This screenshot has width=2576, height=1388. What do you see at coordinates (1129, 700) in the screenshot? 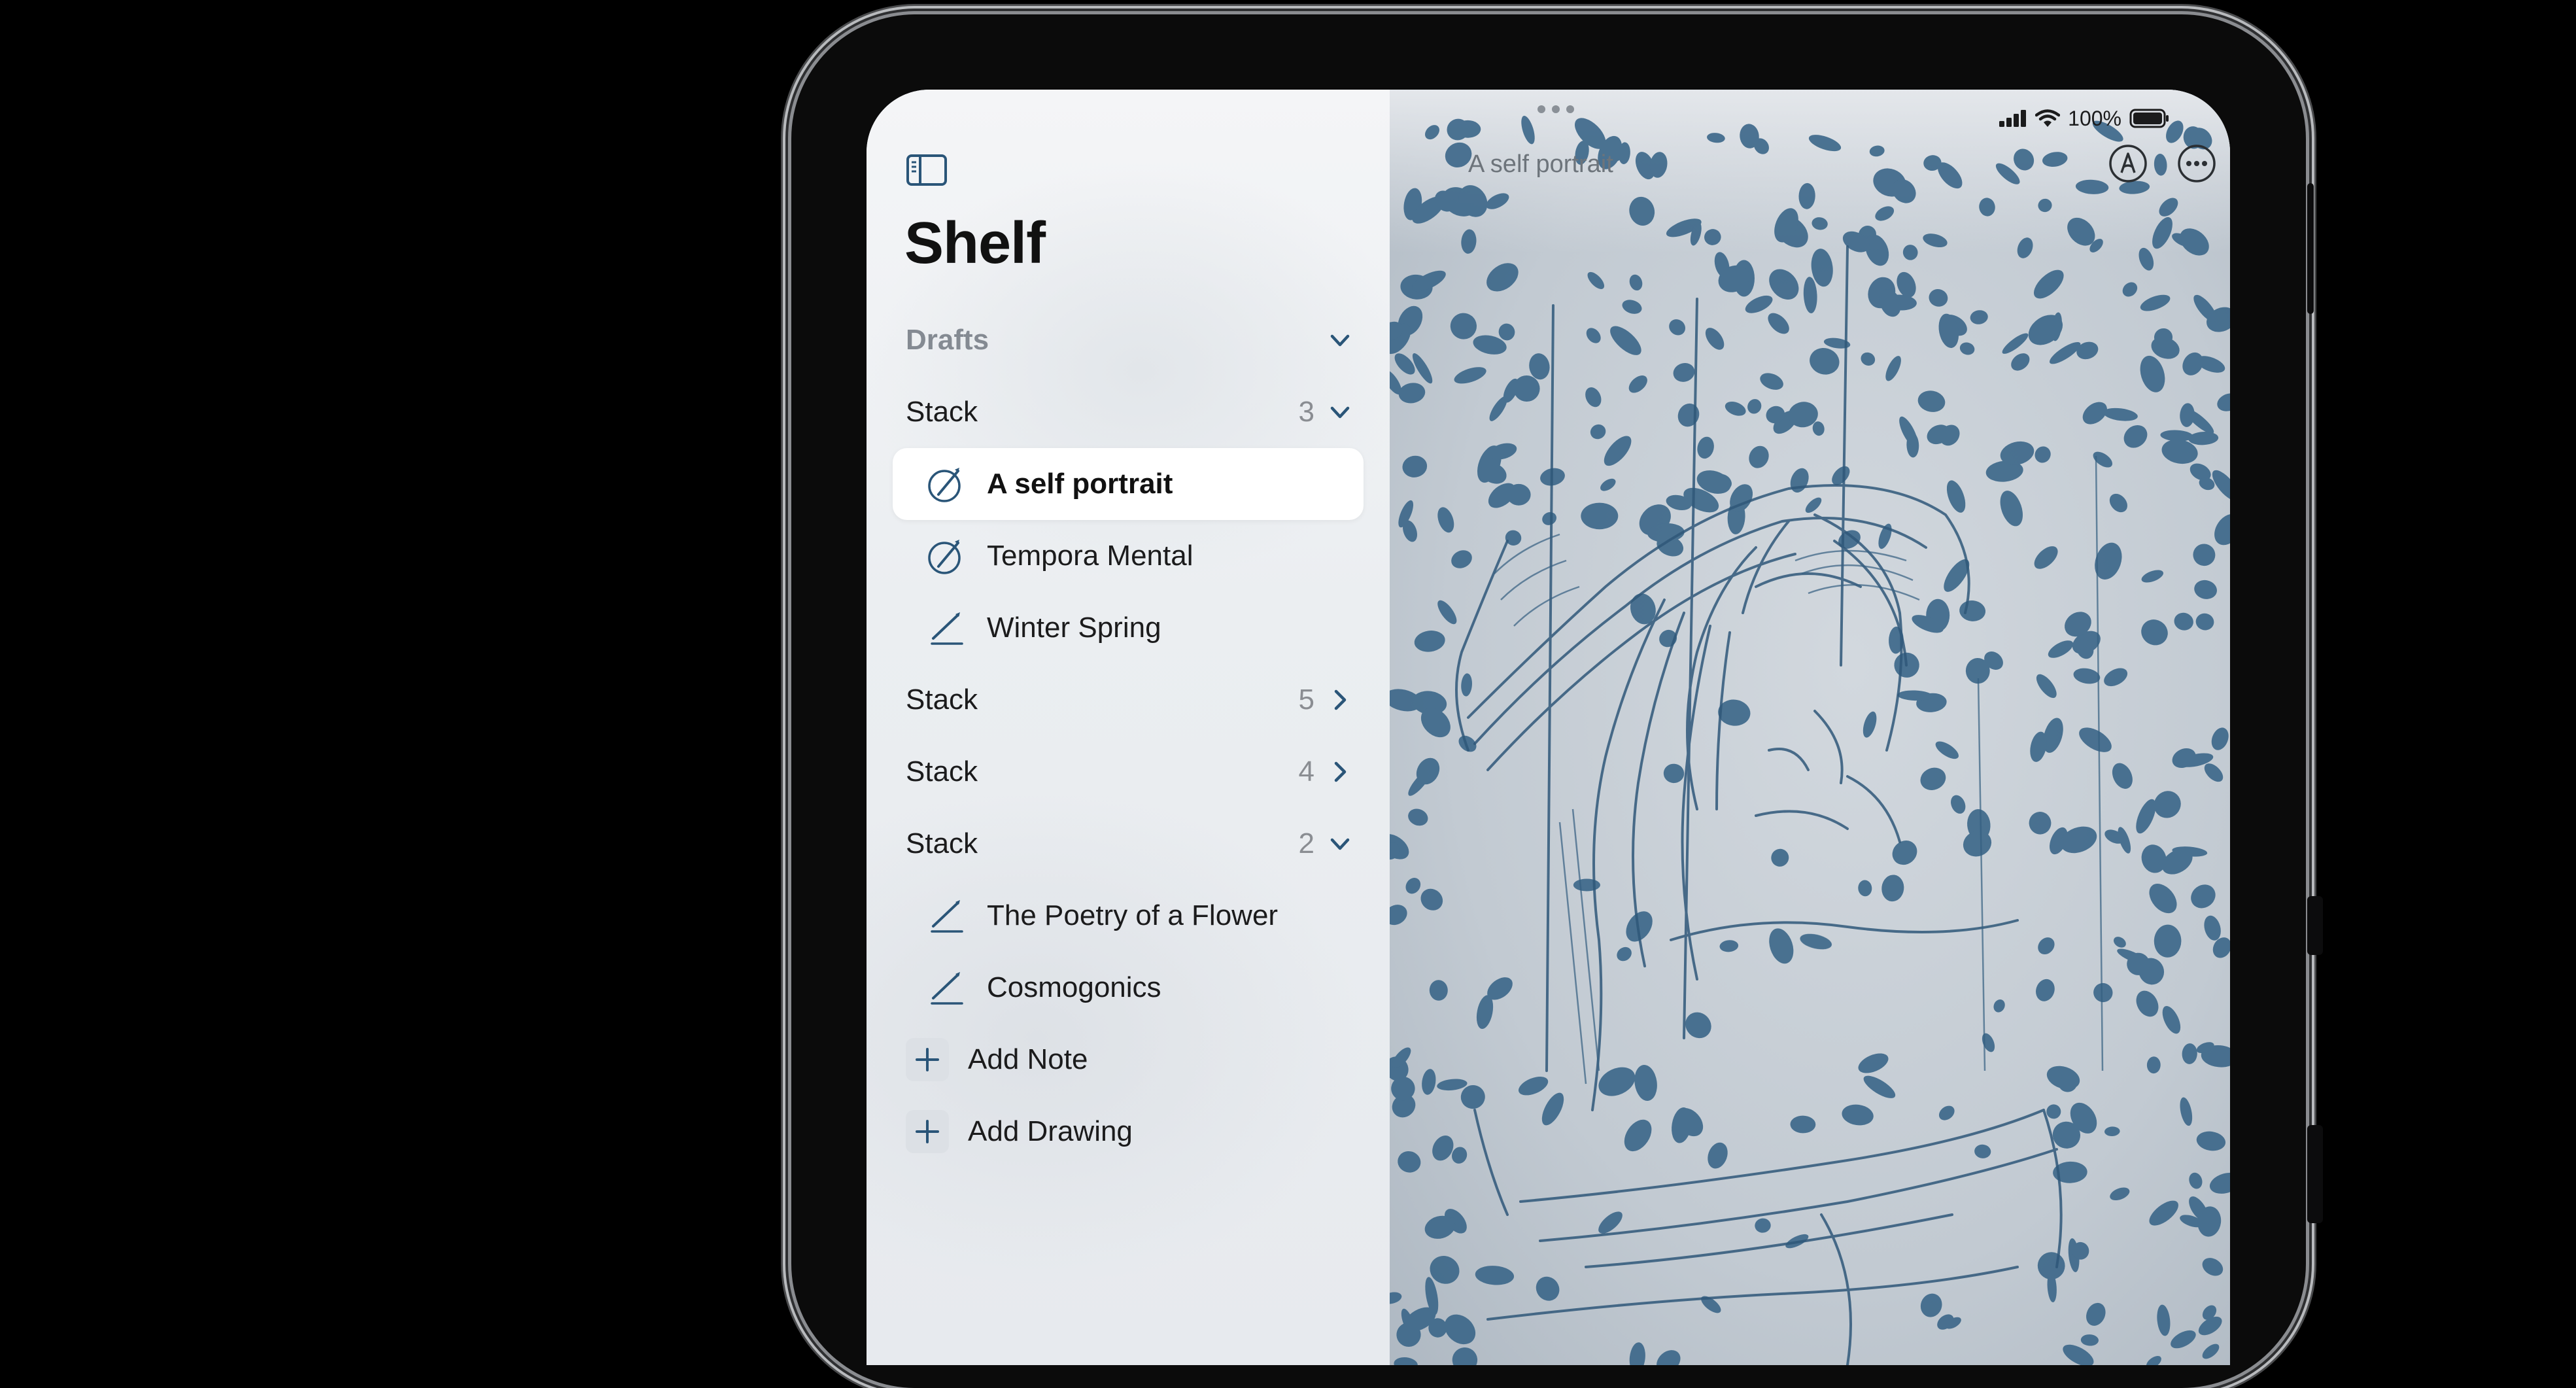
I see `sidebar-section-stack: Stack 5` at bounding box center [1129, 700].